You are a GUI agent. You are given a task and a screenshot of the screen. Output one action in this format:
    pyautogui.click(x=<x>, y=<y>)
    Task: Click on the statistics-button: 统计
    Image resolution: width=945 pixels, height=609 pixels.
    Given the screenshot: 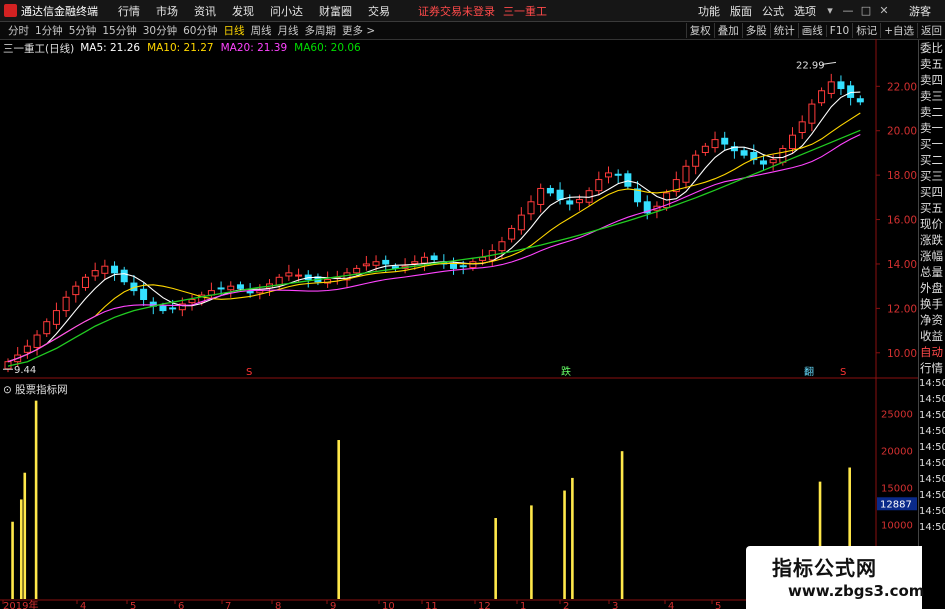 What is the action you would take?
    pyautogui.click(x=783, y=30)
    